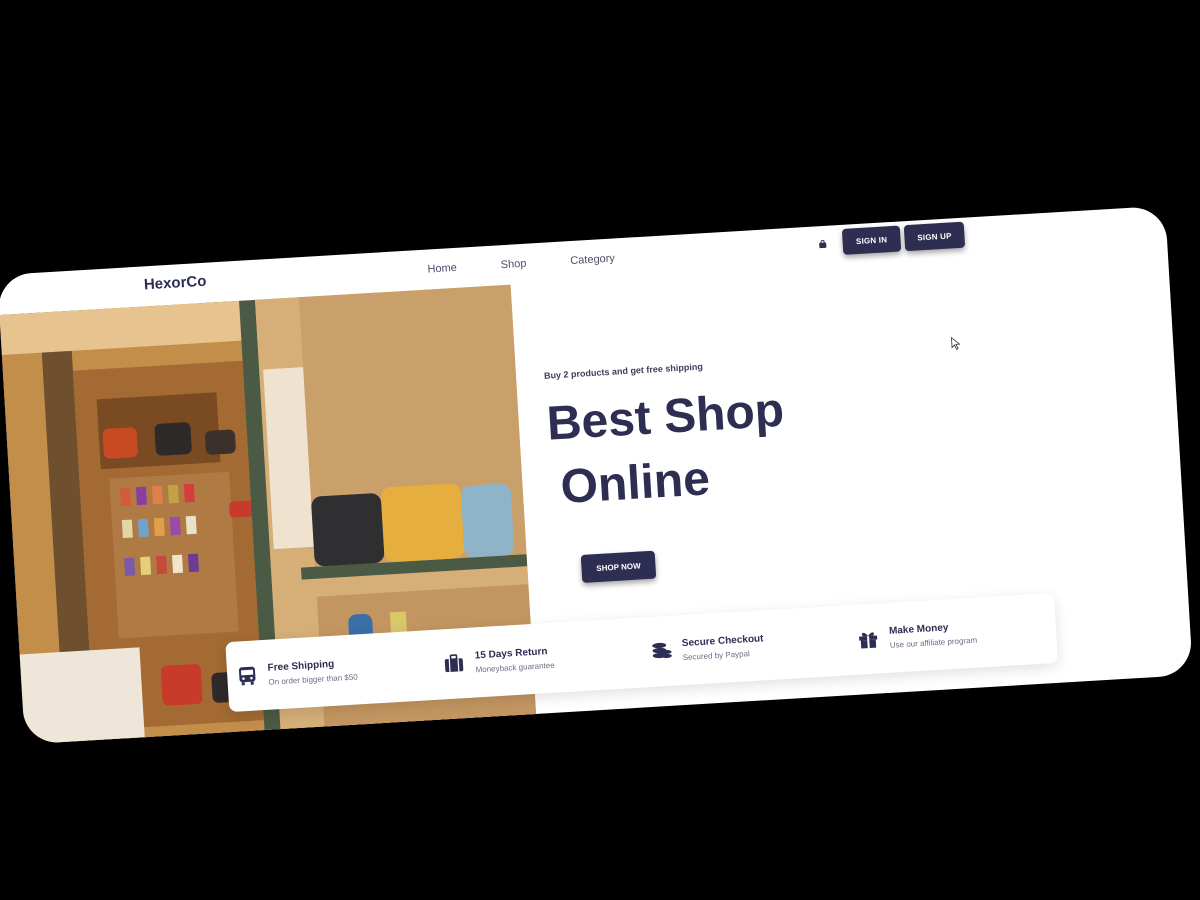  What do you see at coordinates (592, 259) in the screenshot?
I see `nav-link-category: Category` at bounding box center [592, 259].